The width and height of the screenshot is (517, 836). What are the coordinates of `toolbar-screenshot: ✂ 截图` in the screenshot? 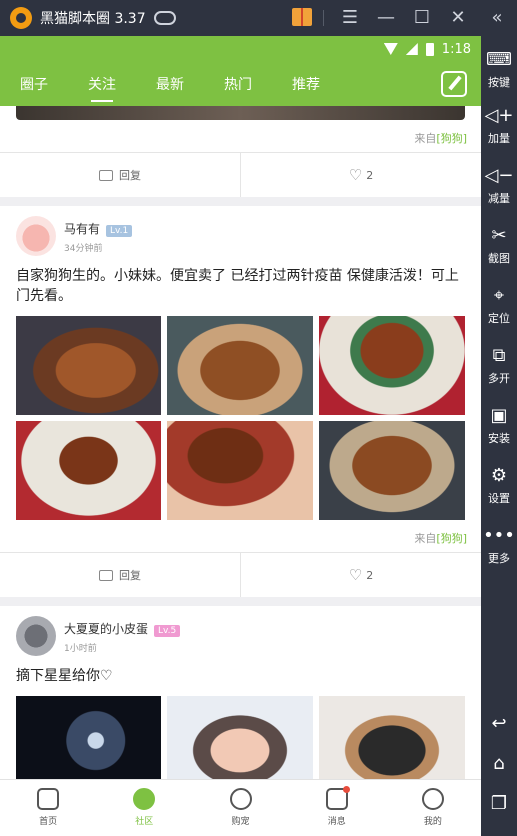 It's located at (499, 245).